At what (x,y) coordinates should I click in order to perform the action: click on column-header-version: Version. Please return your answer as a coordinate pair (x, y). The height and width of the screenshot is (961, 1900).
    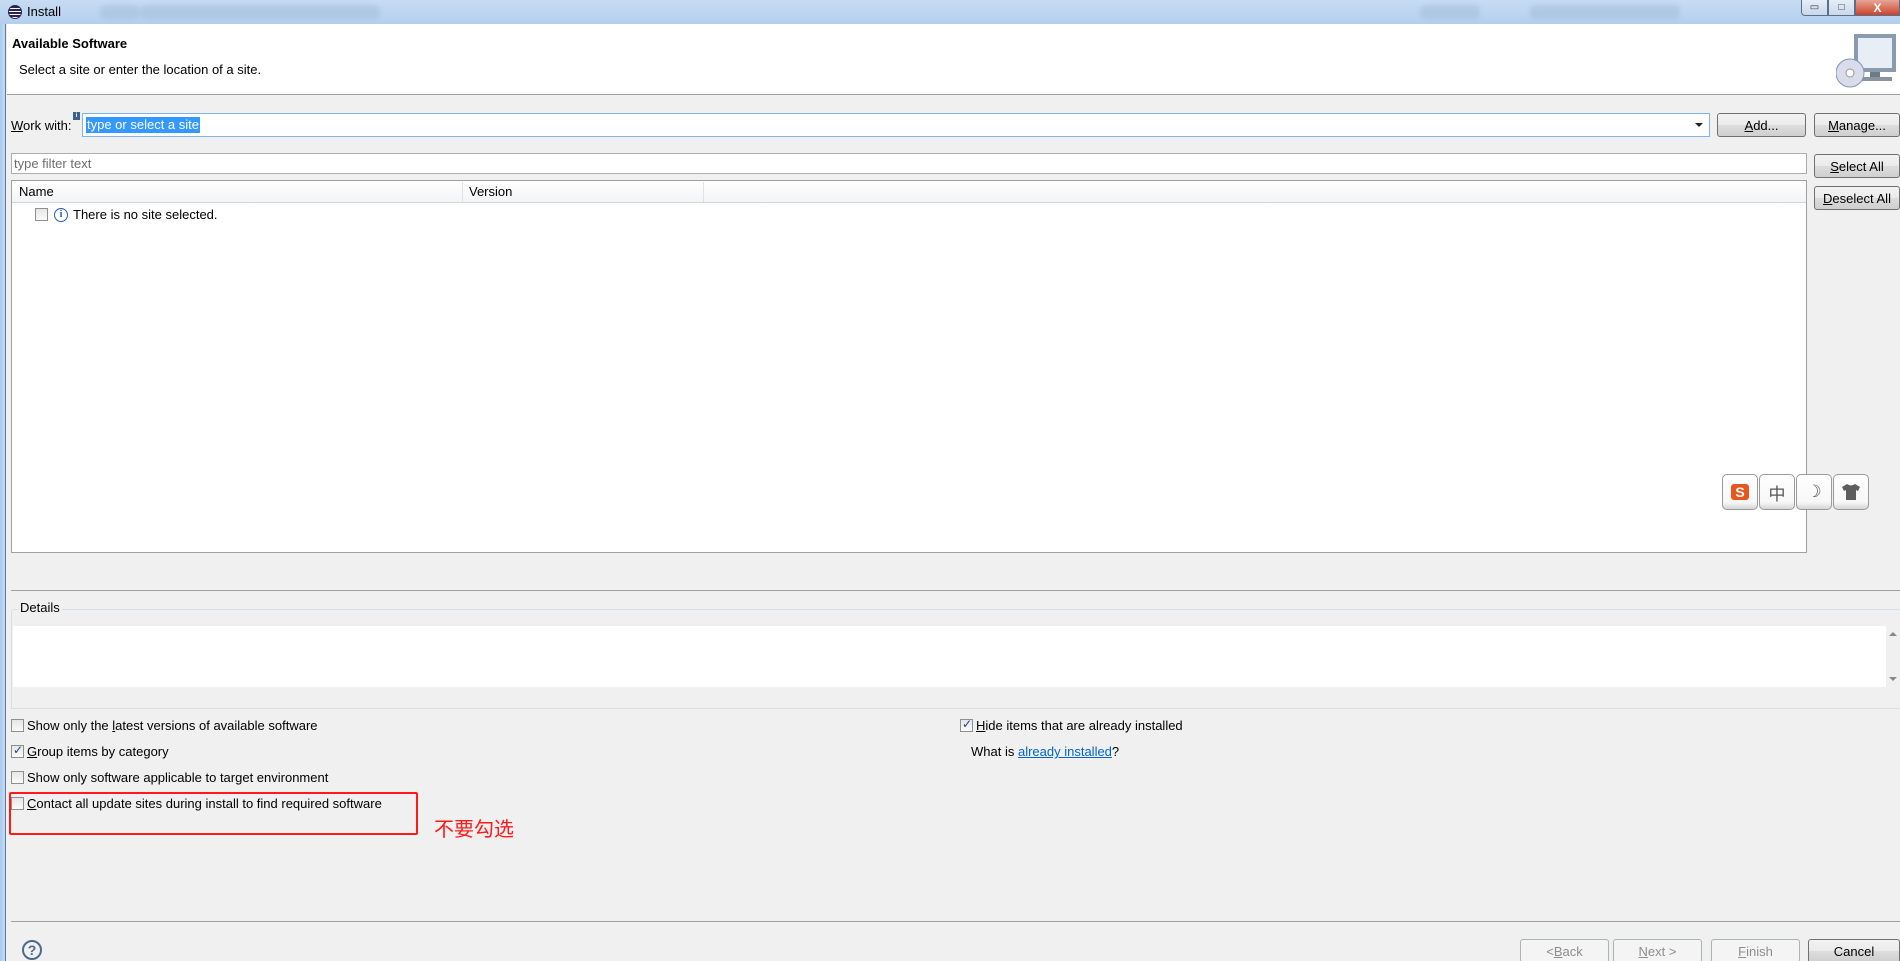
    Looking at the image, I should click on (490, 191).